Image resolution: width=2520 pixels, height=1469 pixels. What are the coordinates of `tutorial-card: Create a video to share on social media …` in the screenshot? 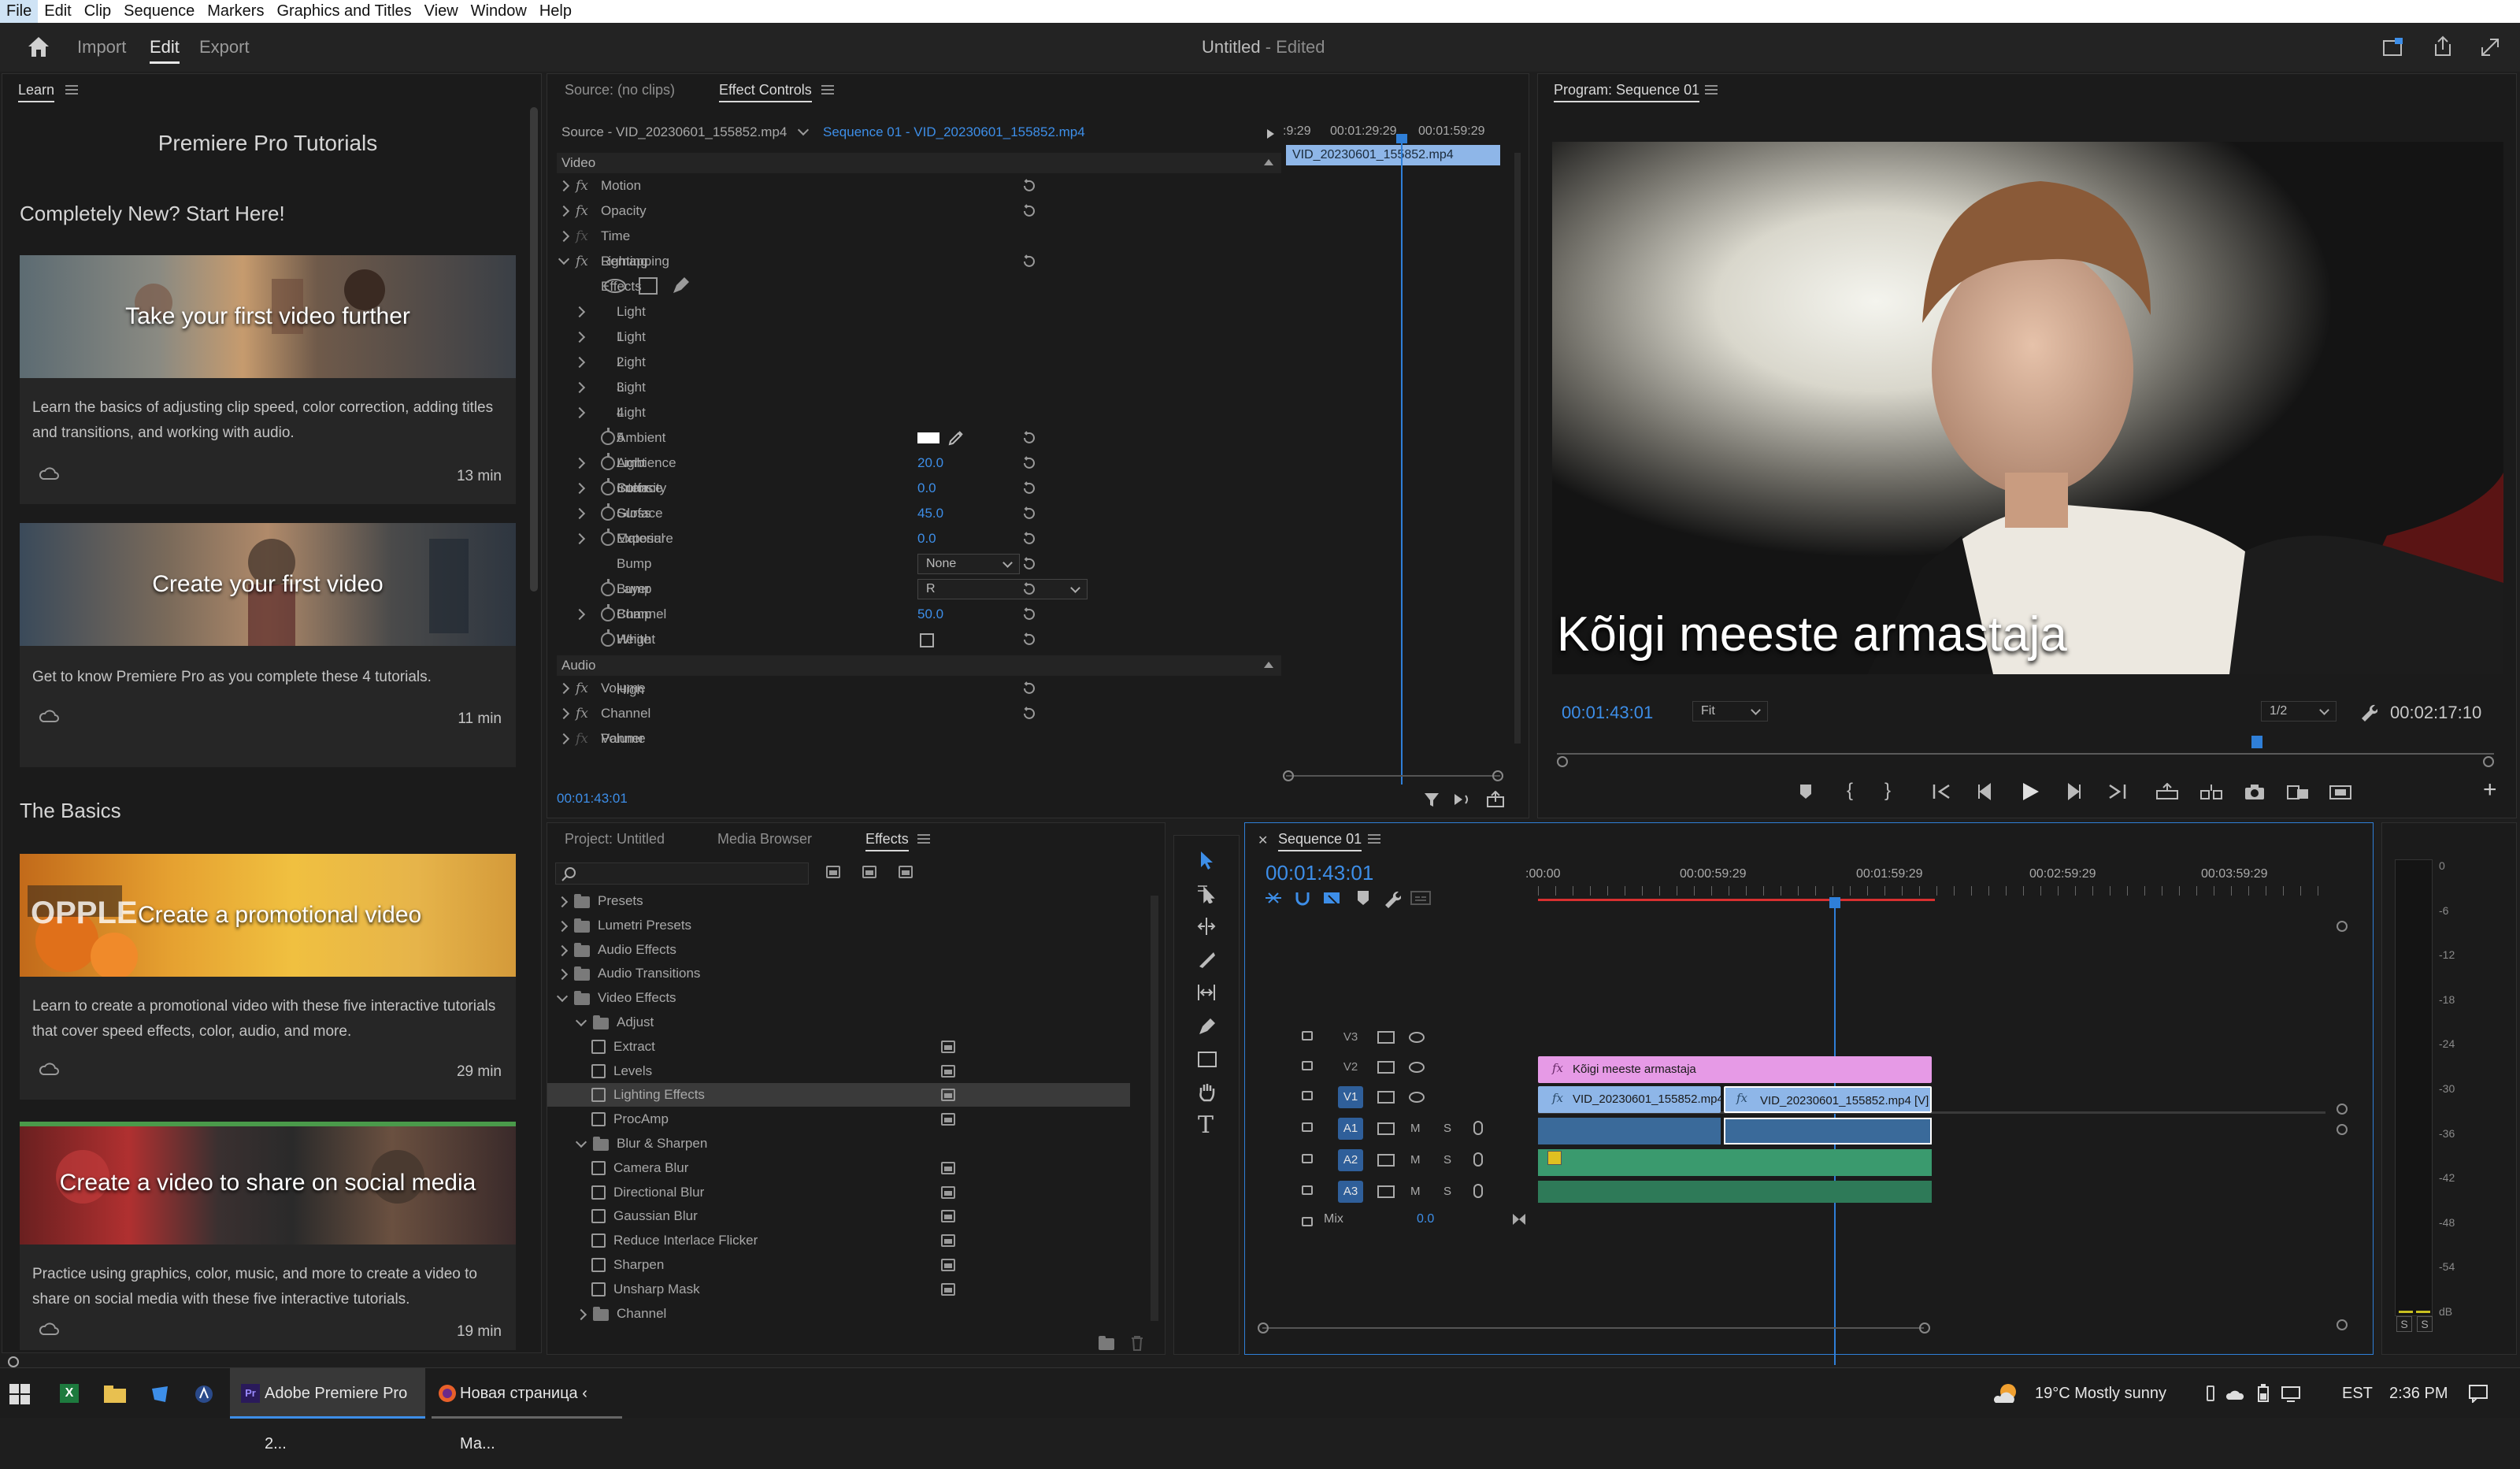 It's located at (268, 1236).